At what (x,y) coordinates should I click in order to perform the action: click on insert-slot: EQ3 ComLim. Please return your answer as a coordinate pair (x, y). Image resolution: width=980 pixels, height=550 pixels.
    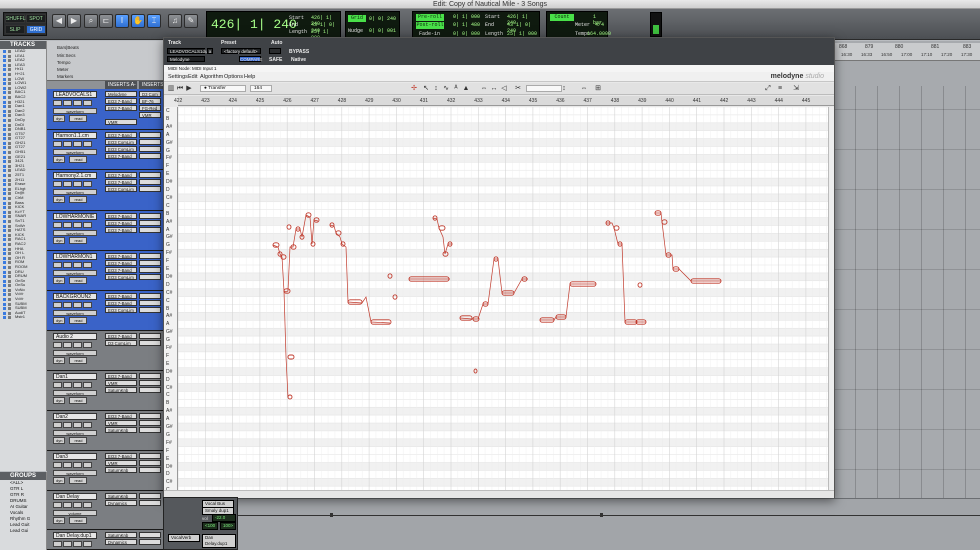
    Looking at the image, I should click on (121, 277).